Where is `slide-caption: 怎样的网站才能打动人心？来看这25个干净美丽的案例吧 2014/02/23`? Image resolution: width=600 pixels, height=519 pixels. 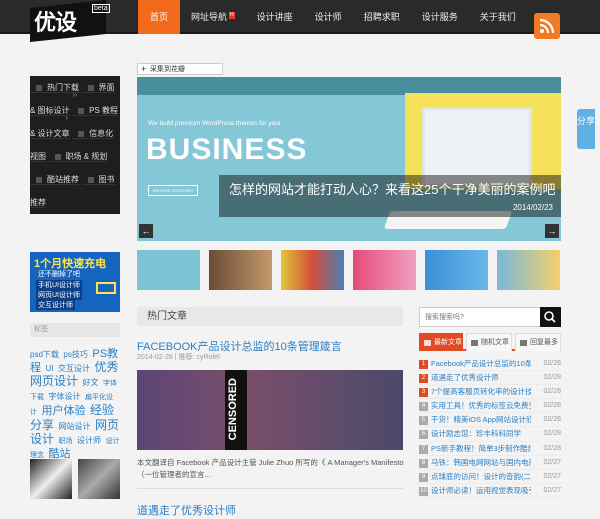
slide-caption: 怎样的网站才能打动人心？来看这25个干净美丽的案例吧 2014/02/23 is located at coordinates (390, 196).